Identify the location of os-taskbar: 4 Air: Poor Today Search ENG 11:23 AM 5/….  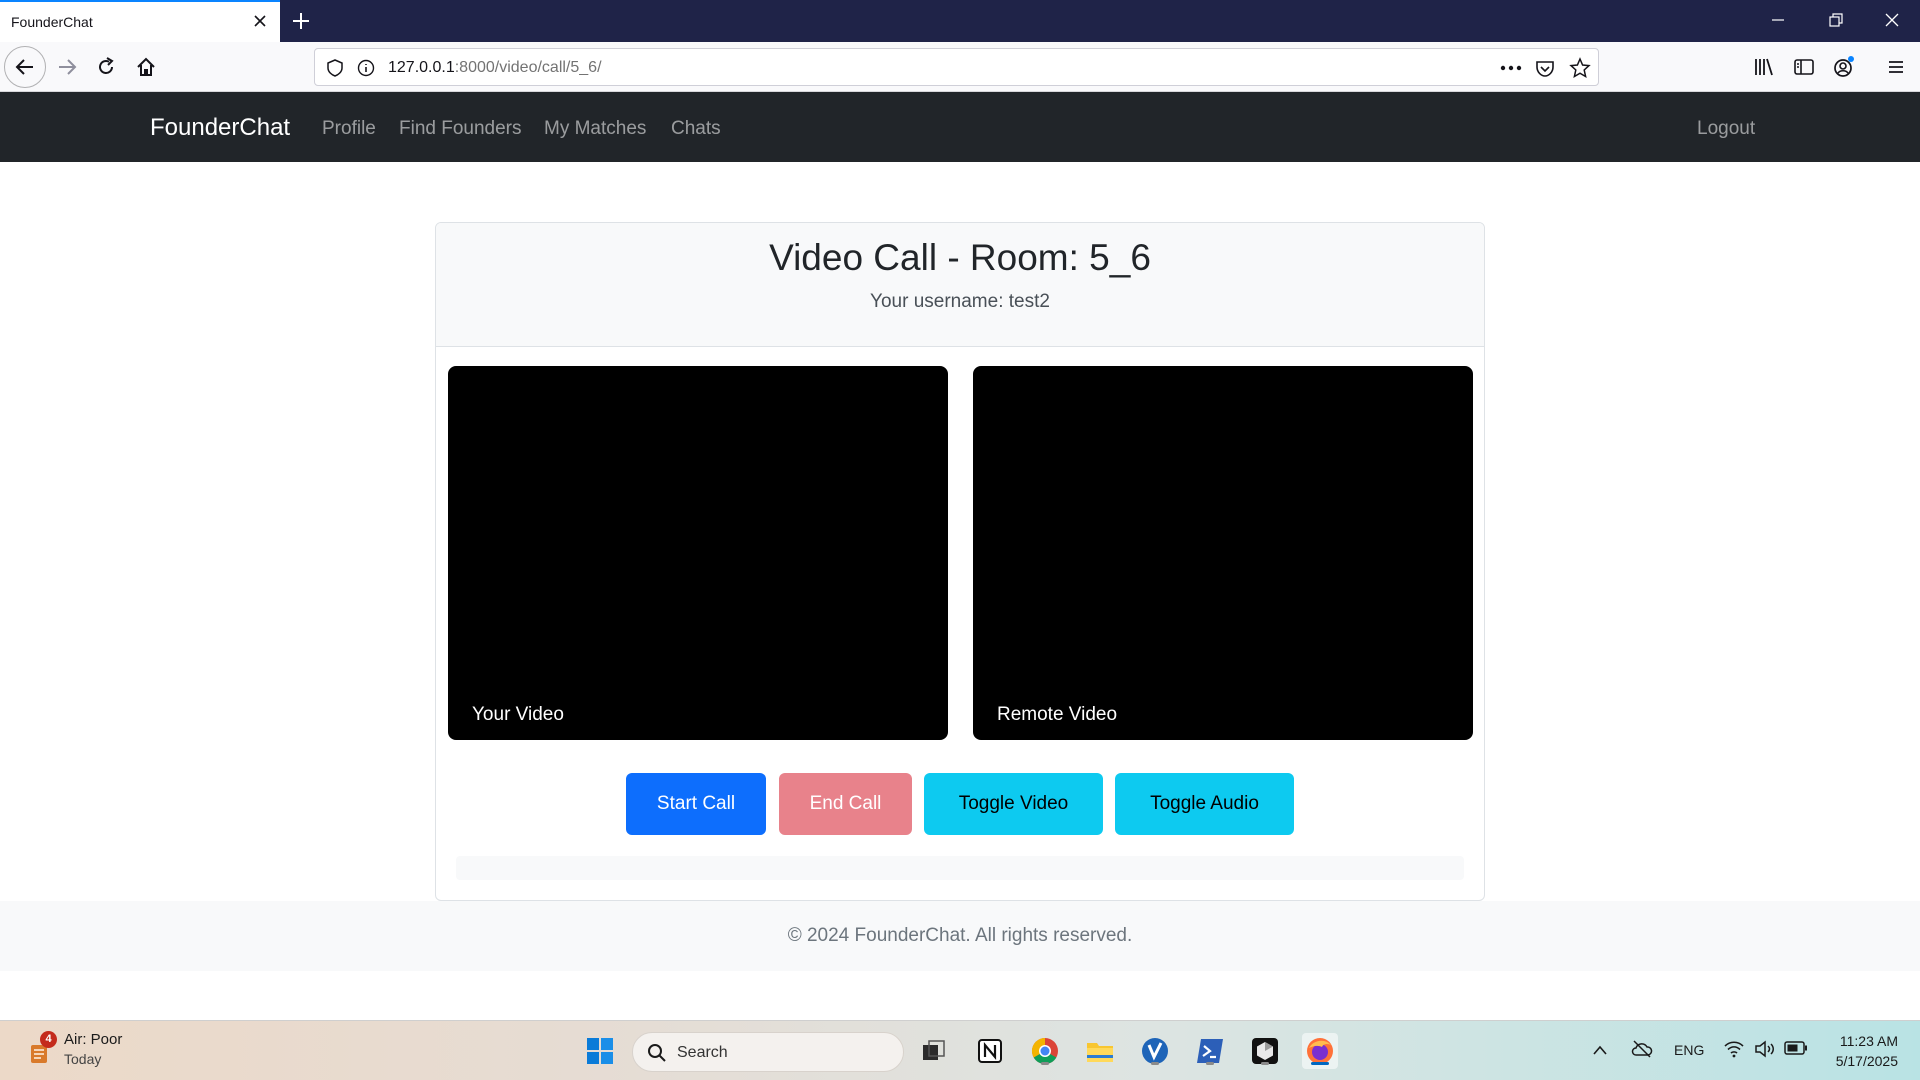
(960, 1050).